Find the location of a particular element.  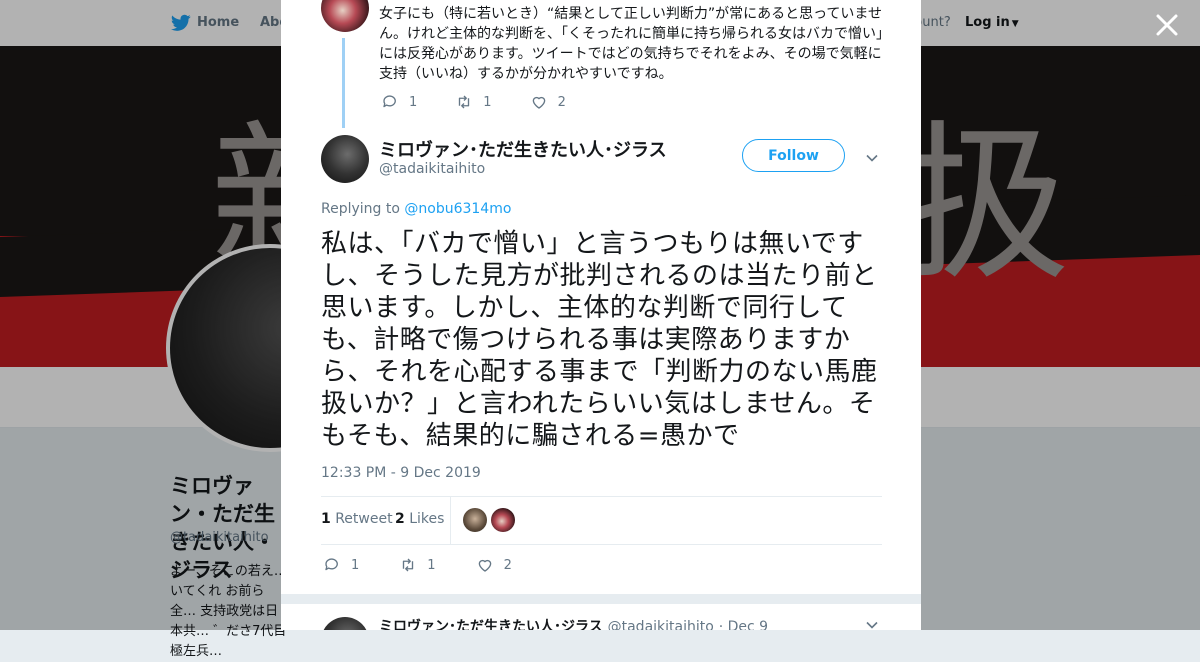

tweet-stats: 1 Retweet 2 Likes is located at coordinates (601, 520).